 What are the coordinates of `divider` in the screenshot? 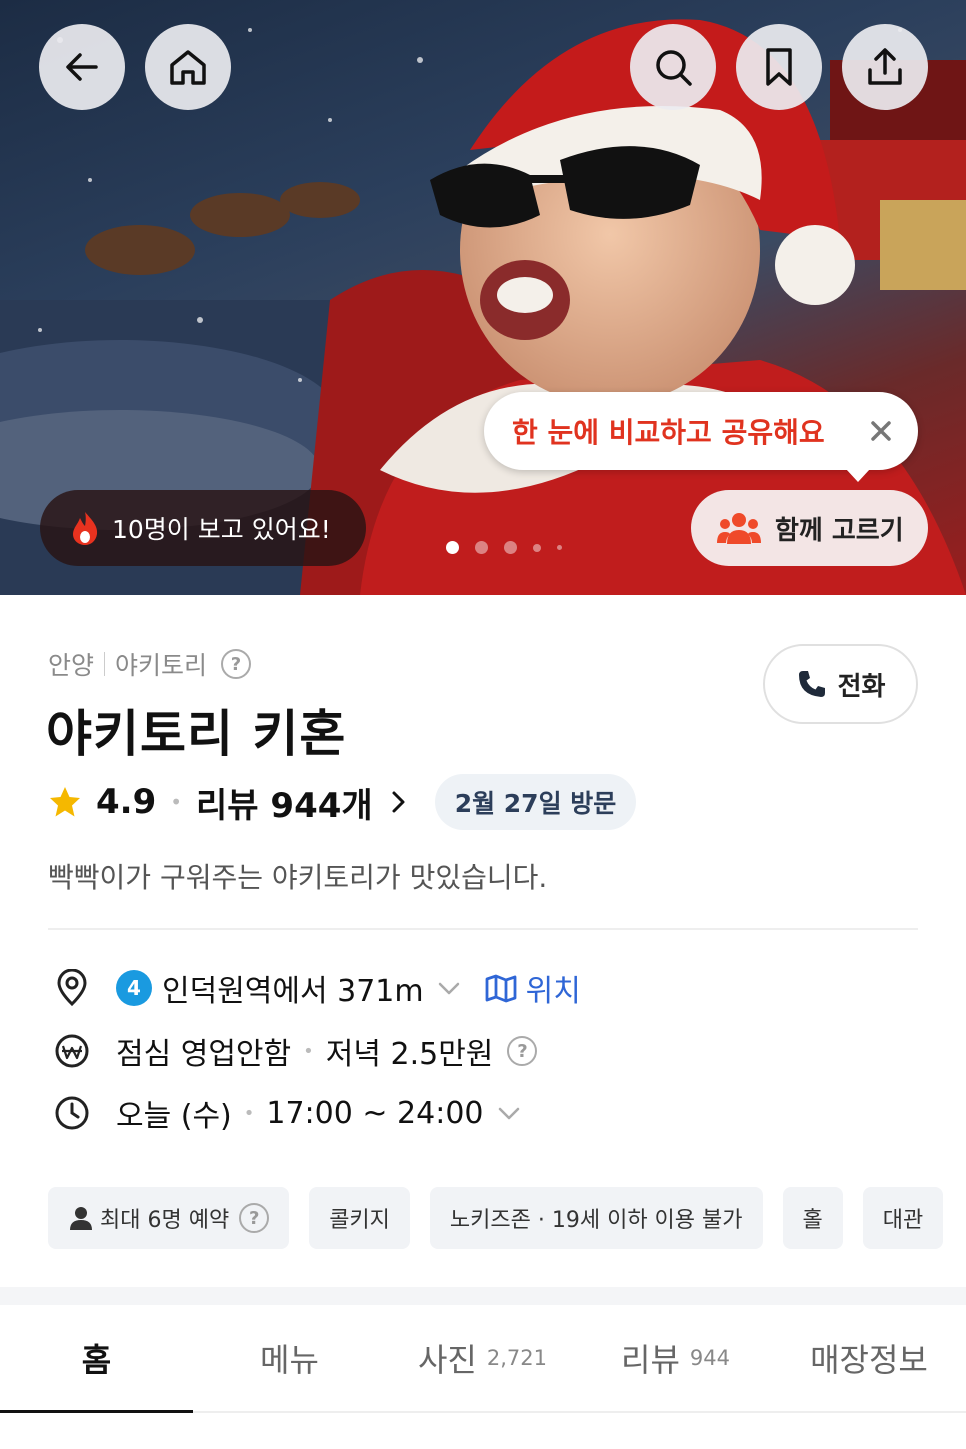 It's located at (483, 929).